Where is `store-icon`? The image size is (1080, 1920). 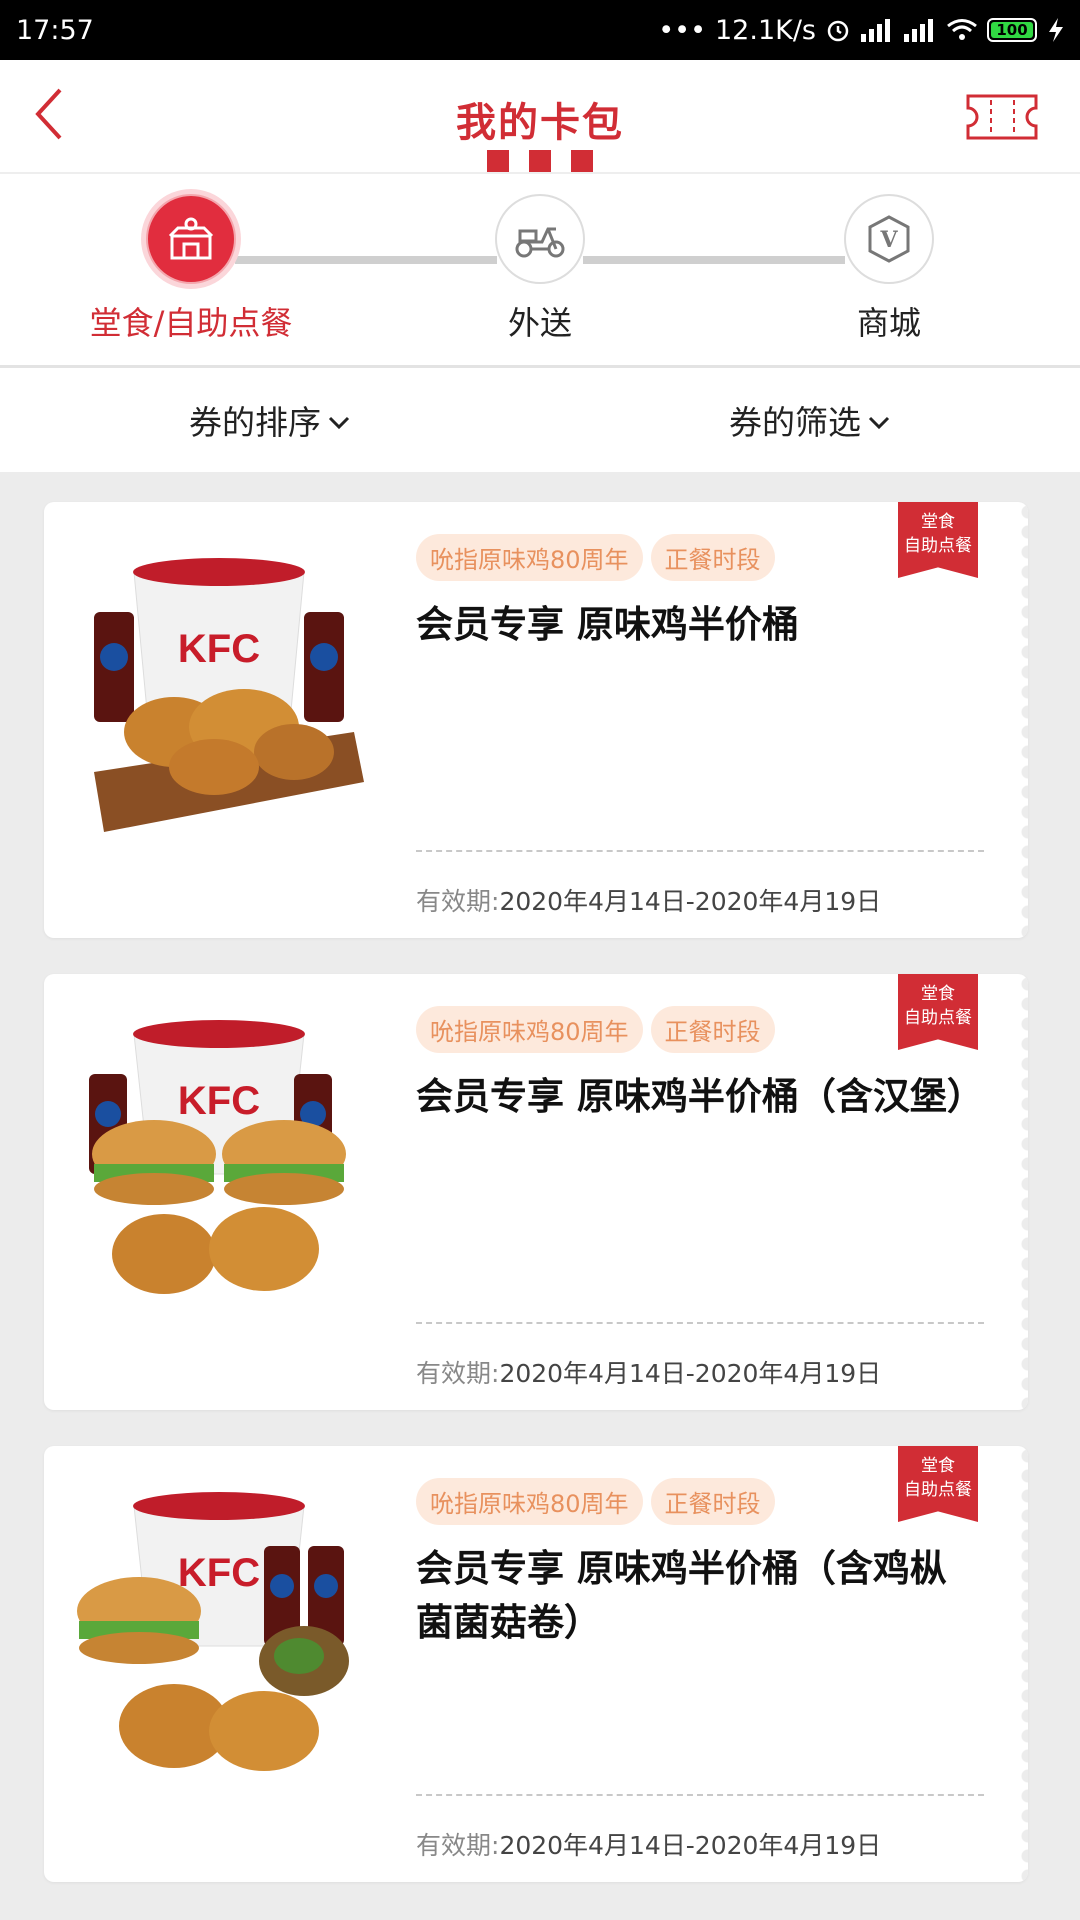 store-icon is located at coordinates (191, 238).